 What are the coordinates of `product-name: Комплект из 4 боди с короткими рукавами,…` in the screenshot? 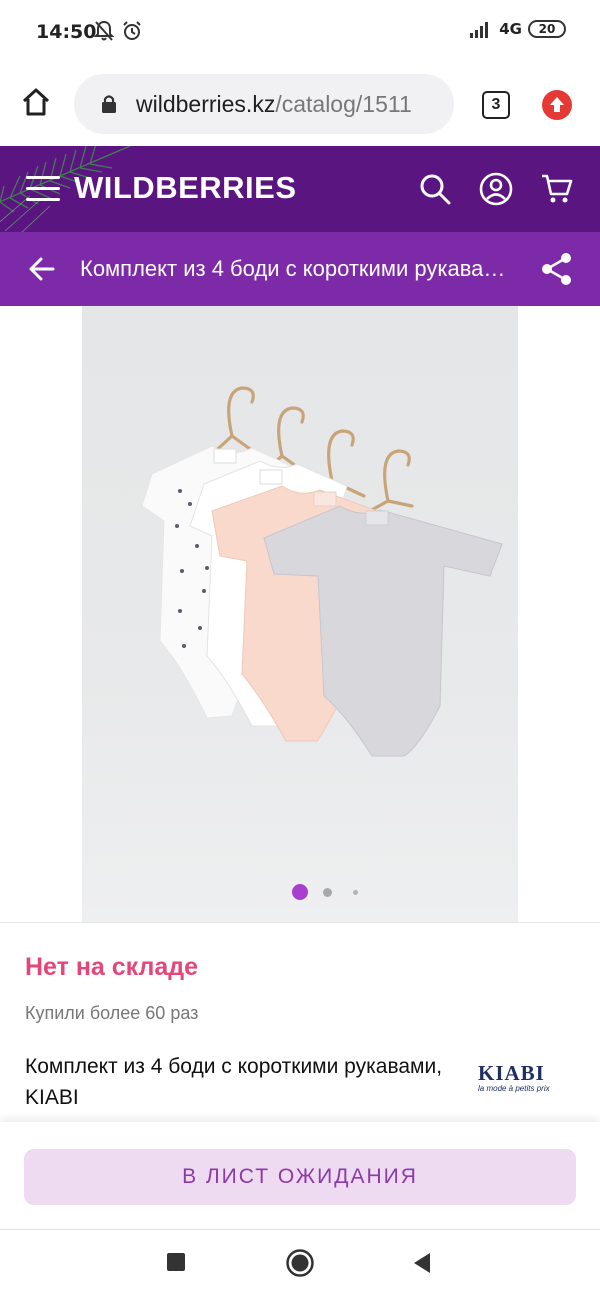 It's located at (234, 1082).